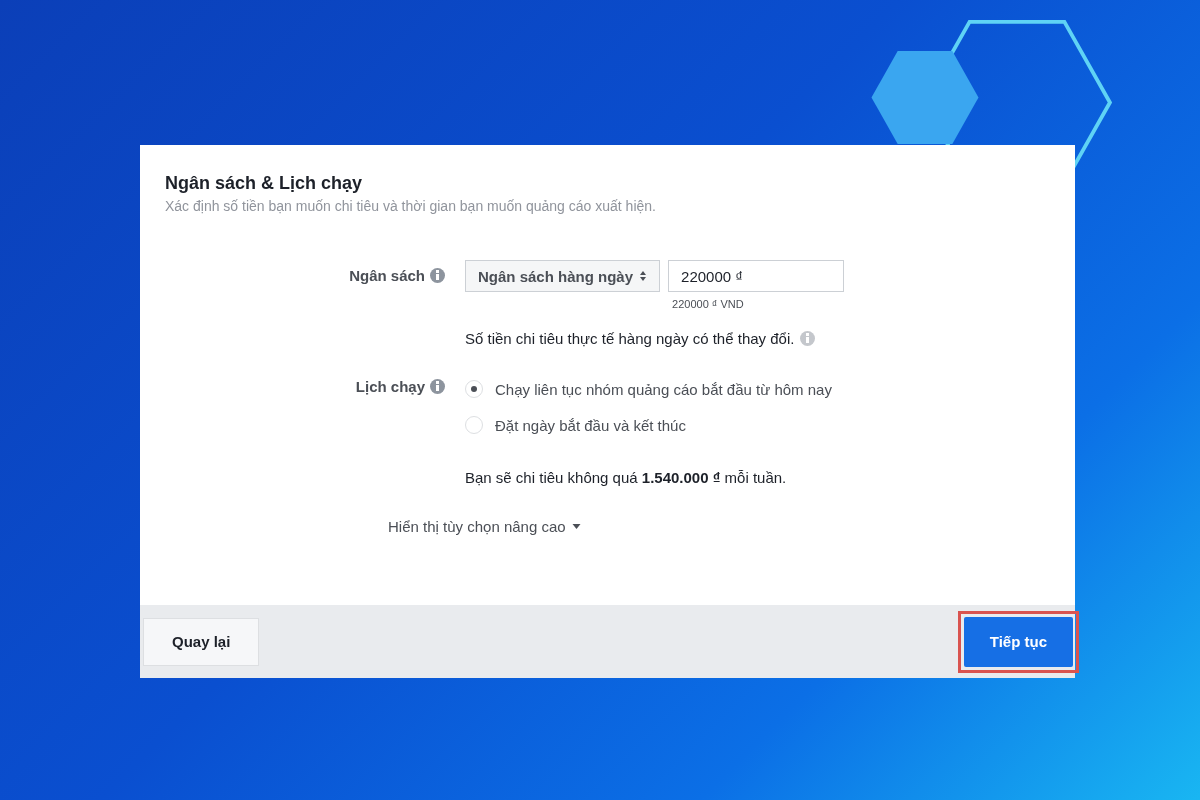  I want to click on advanced-options-link: Hiển thị tùy chọn nâng cao, so click(484, 526).